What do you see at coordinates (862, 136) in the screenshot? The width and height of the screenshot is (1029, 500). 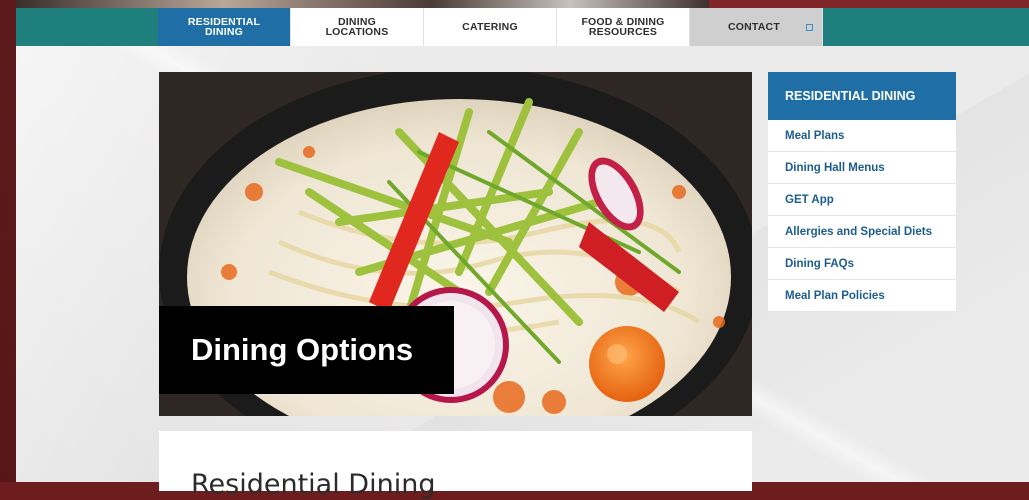 I see `sidebar-item-meal-plans: Meal Plans` at bounding box center [862, 136].